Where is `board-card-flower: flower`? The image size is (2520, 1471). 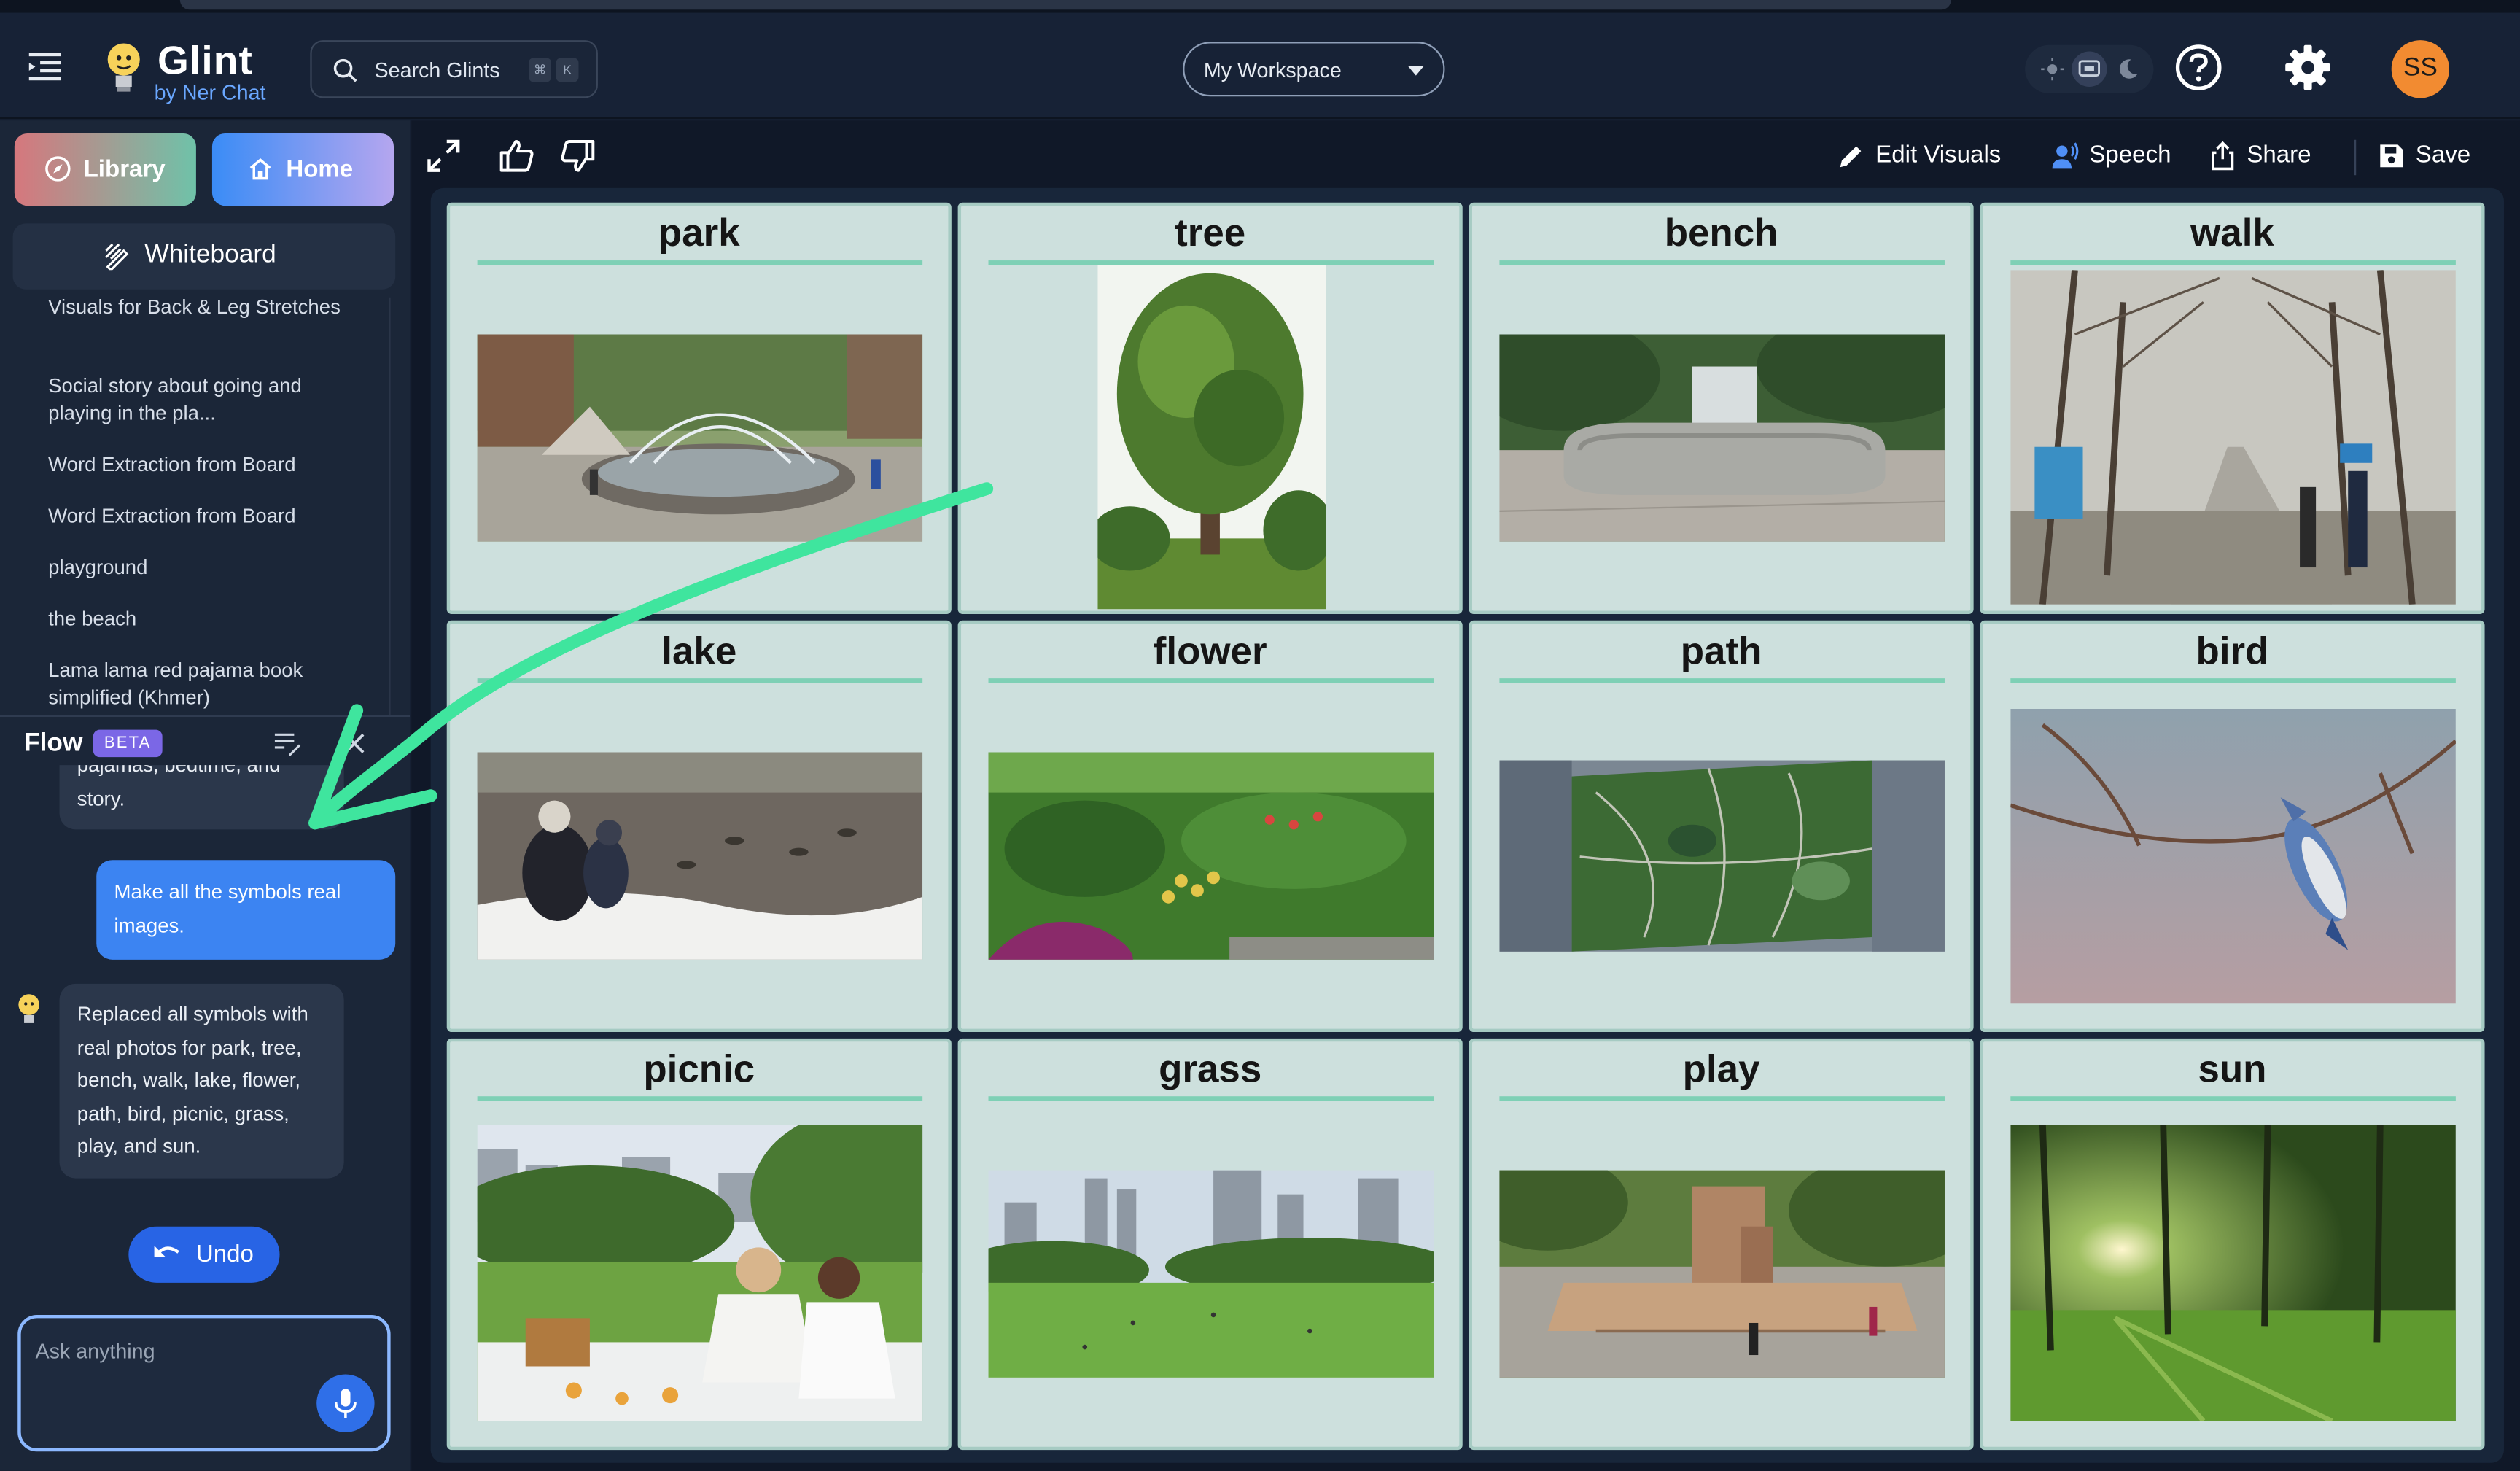
board-card-flower: flower is located at coordinates (1210, 826).